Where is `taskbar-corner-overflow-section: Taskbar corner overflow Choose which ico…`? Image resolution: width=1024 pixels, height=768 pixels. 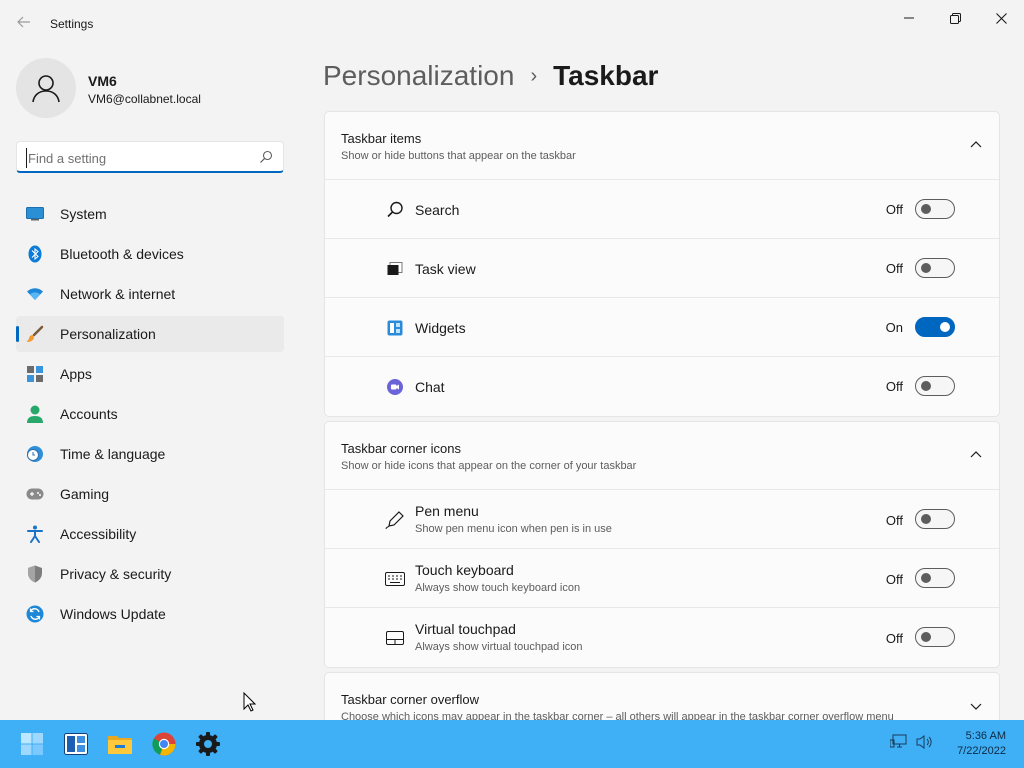 taskbar-corner-overflow-section: Taskbar corner overflow Choose which ico… is located at coordinates (662, 696).